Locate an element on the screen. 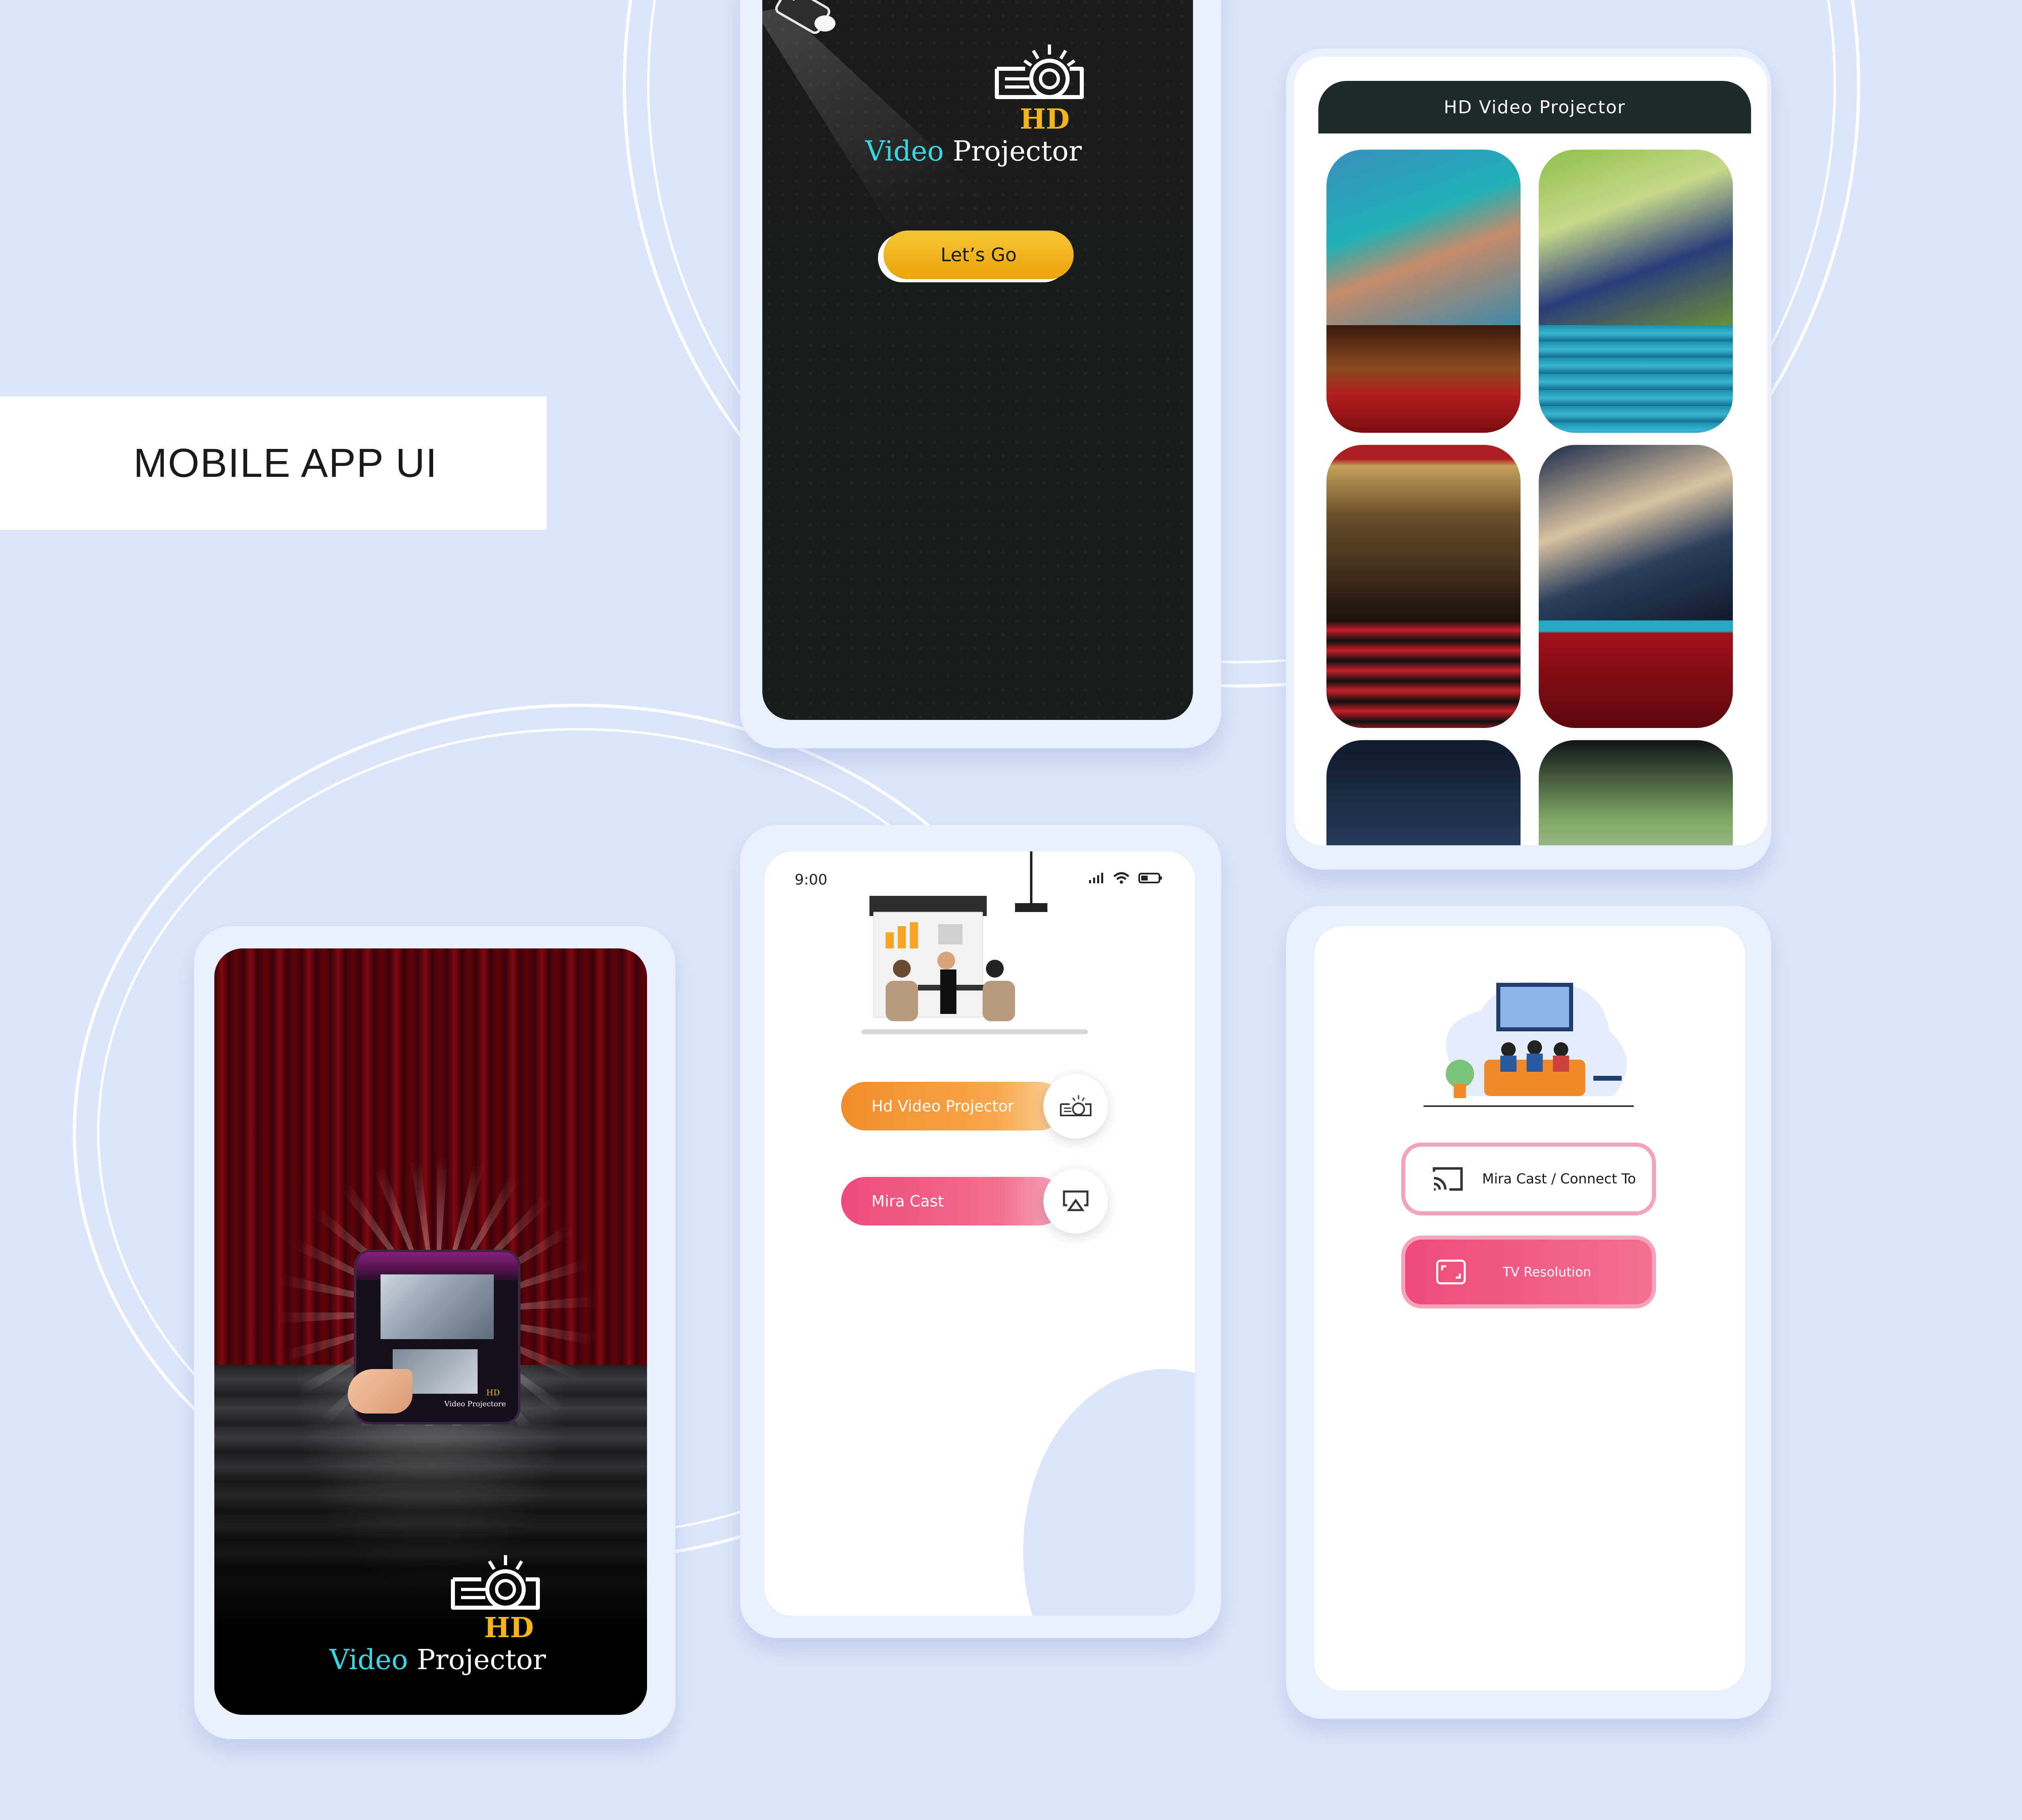 This screenshot has width=2022, height=1820. page-label-box: MOBILE APP UI is located at coordinates (273, 463).